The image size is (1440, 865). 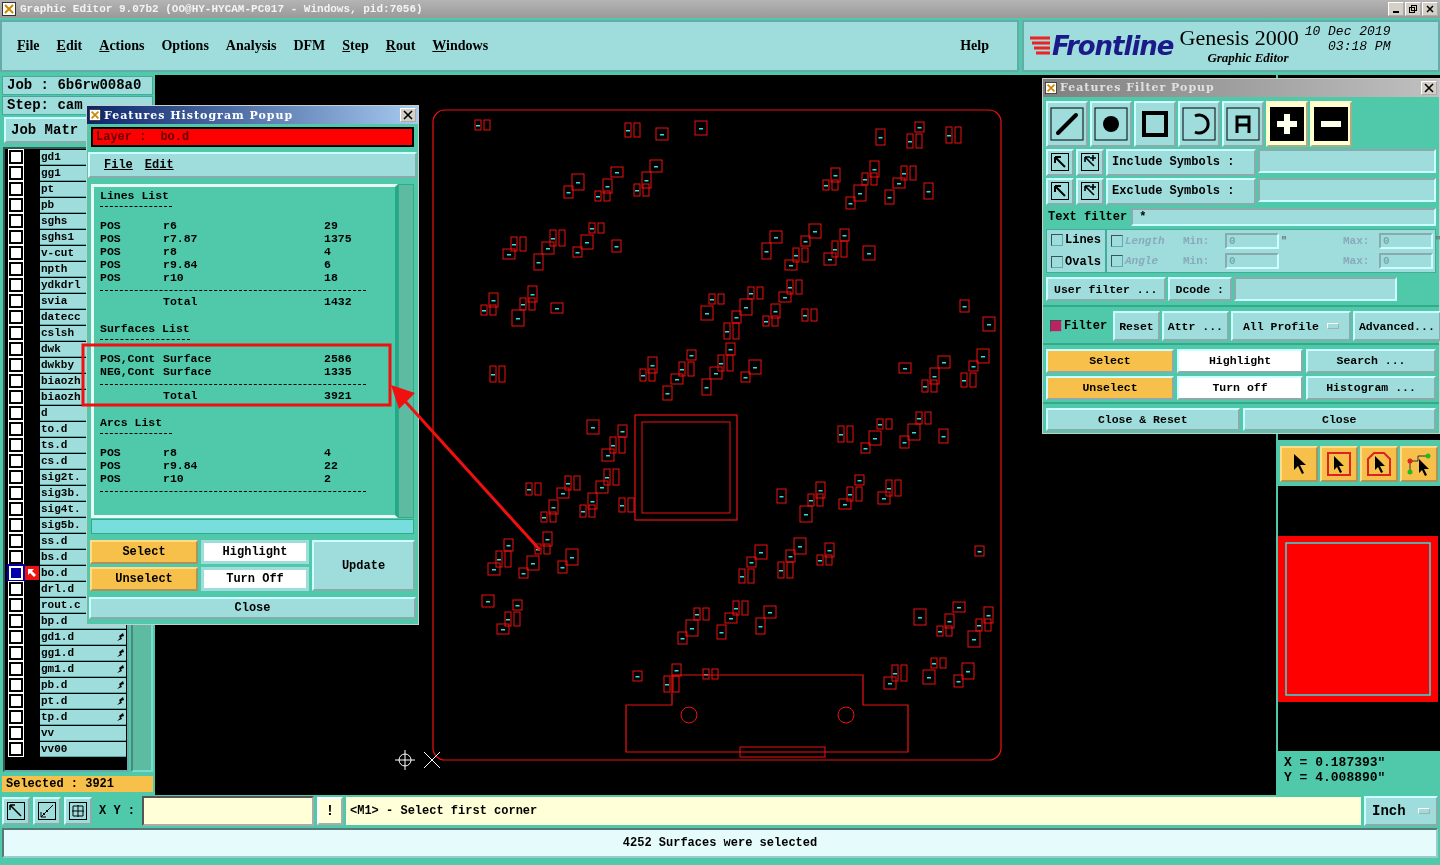 What do you see at coordinates (464, 46) in the screenshot?
I see `menu-item: Windows` at bounding box center [464, 46].